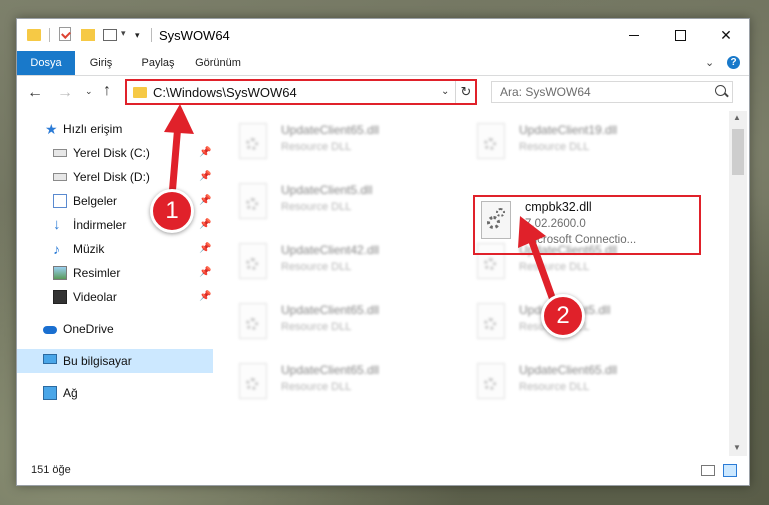 This screenshot has height=505, width=769. Describe the element at coordinates (111, 153) in the screenshot. I see `sidebar-item-label: Yerel Disk (C:)` at that location.